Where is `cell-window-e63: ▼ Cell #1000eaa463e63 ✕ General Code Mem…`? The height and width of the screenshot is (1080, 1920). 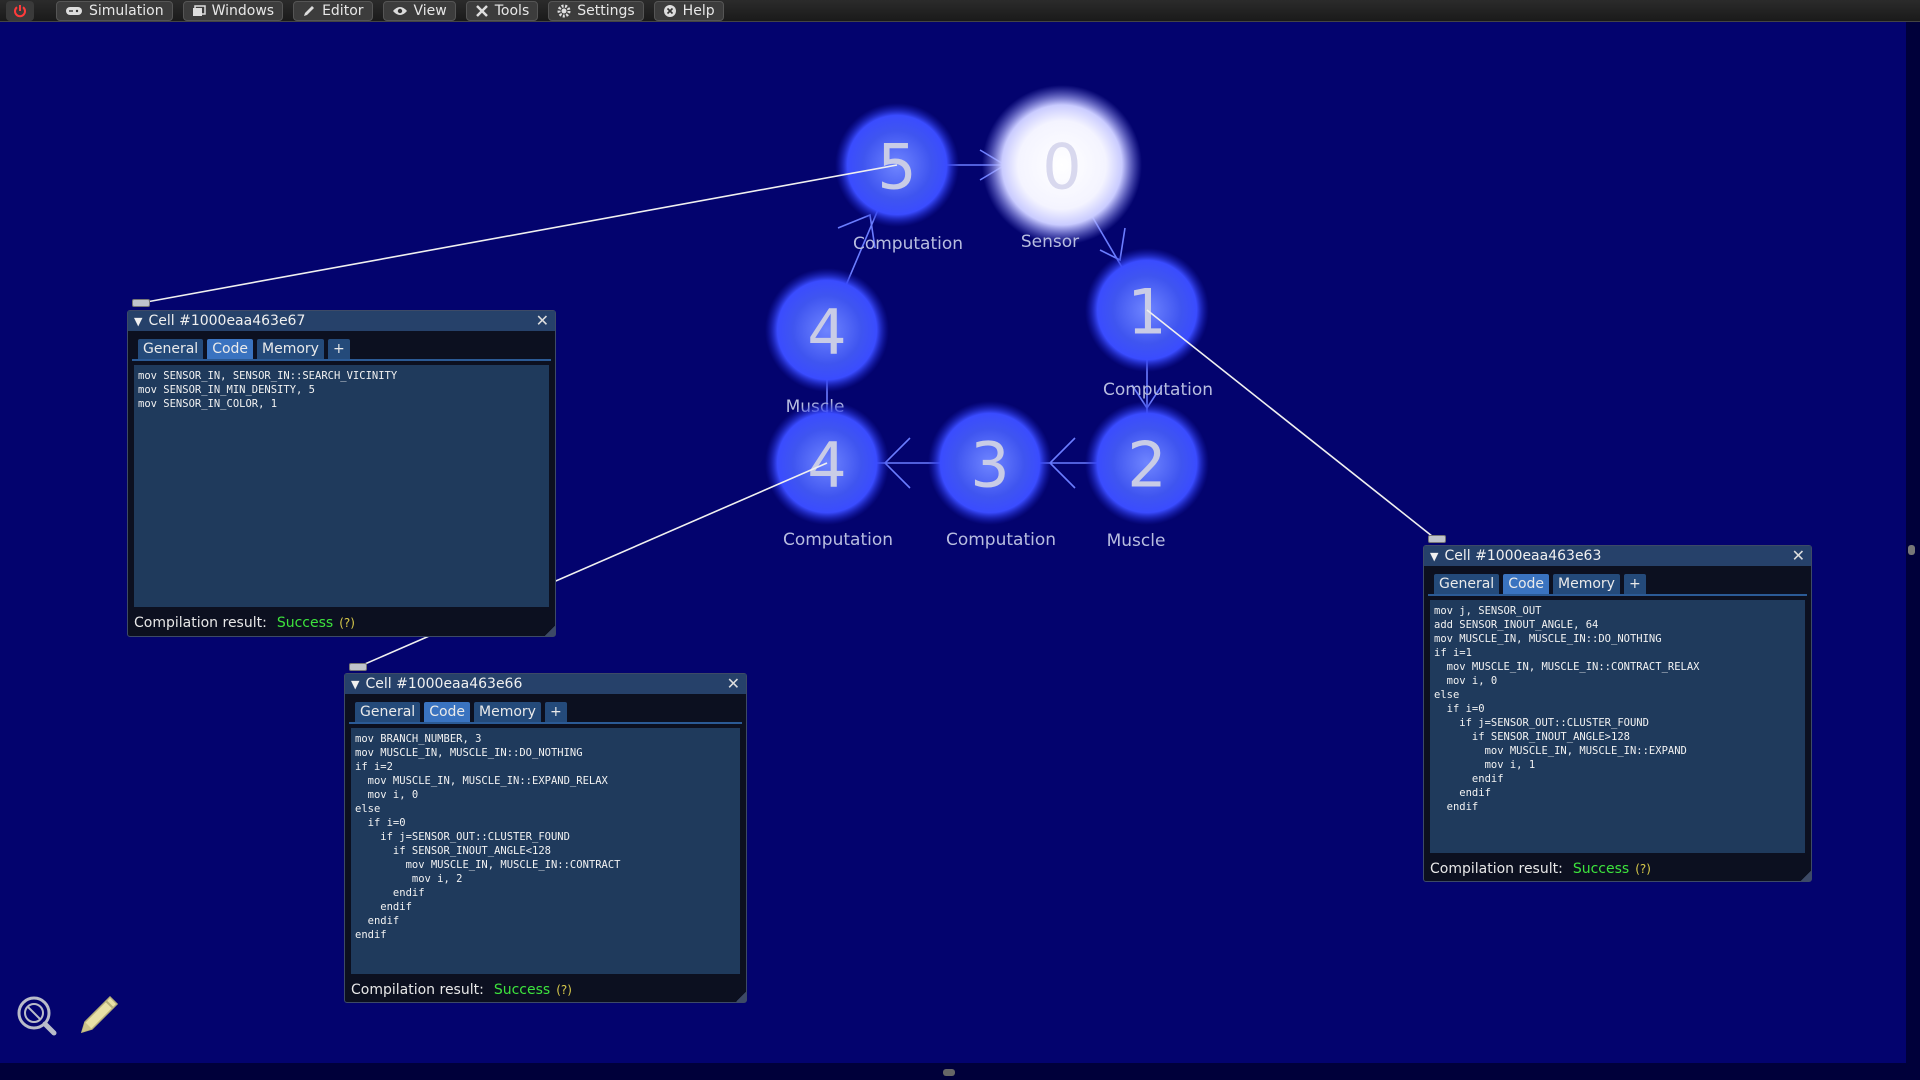 cell-window-e63: ▼ Cell #1000eaa463e63 ✕ General Code Mem… is located at coordinates (1617, 713).